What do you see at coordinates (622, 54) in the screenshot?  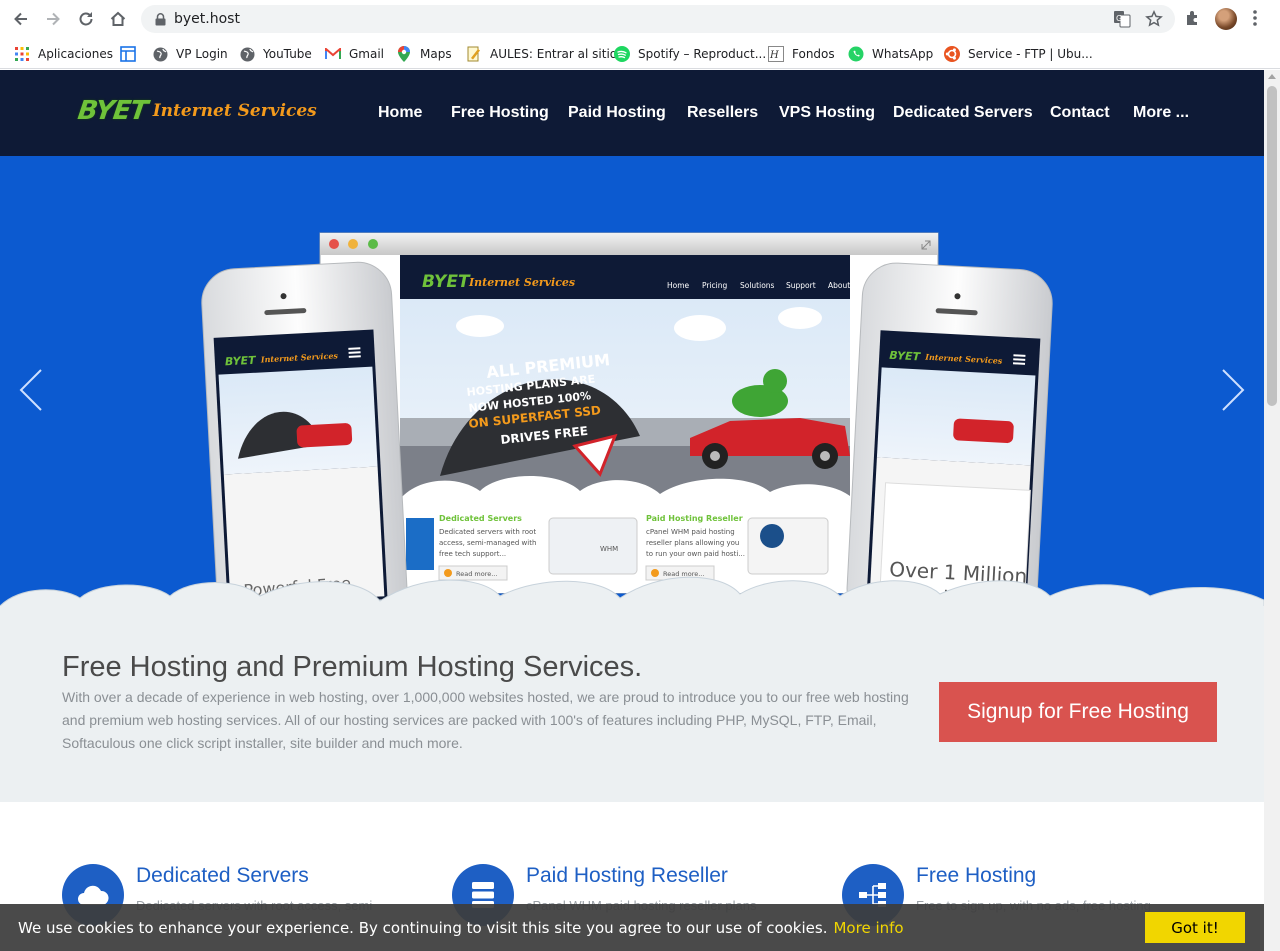 I see `spotify-icon` at bounding box center [622, 54].